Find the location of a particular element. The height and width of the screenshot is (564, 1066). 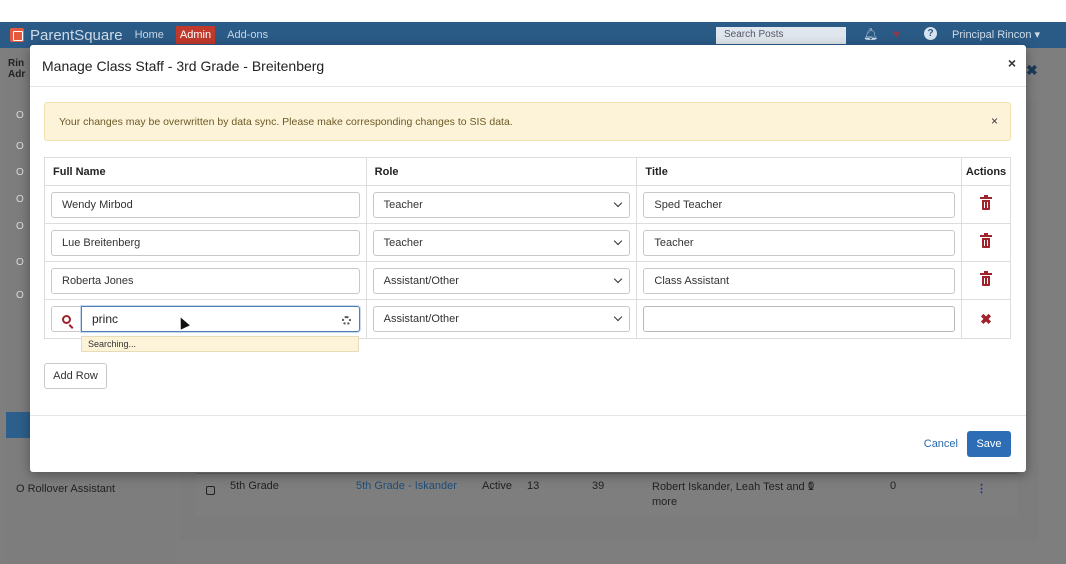

nav-addons: Add-ons is located at coordinates (247, 35).